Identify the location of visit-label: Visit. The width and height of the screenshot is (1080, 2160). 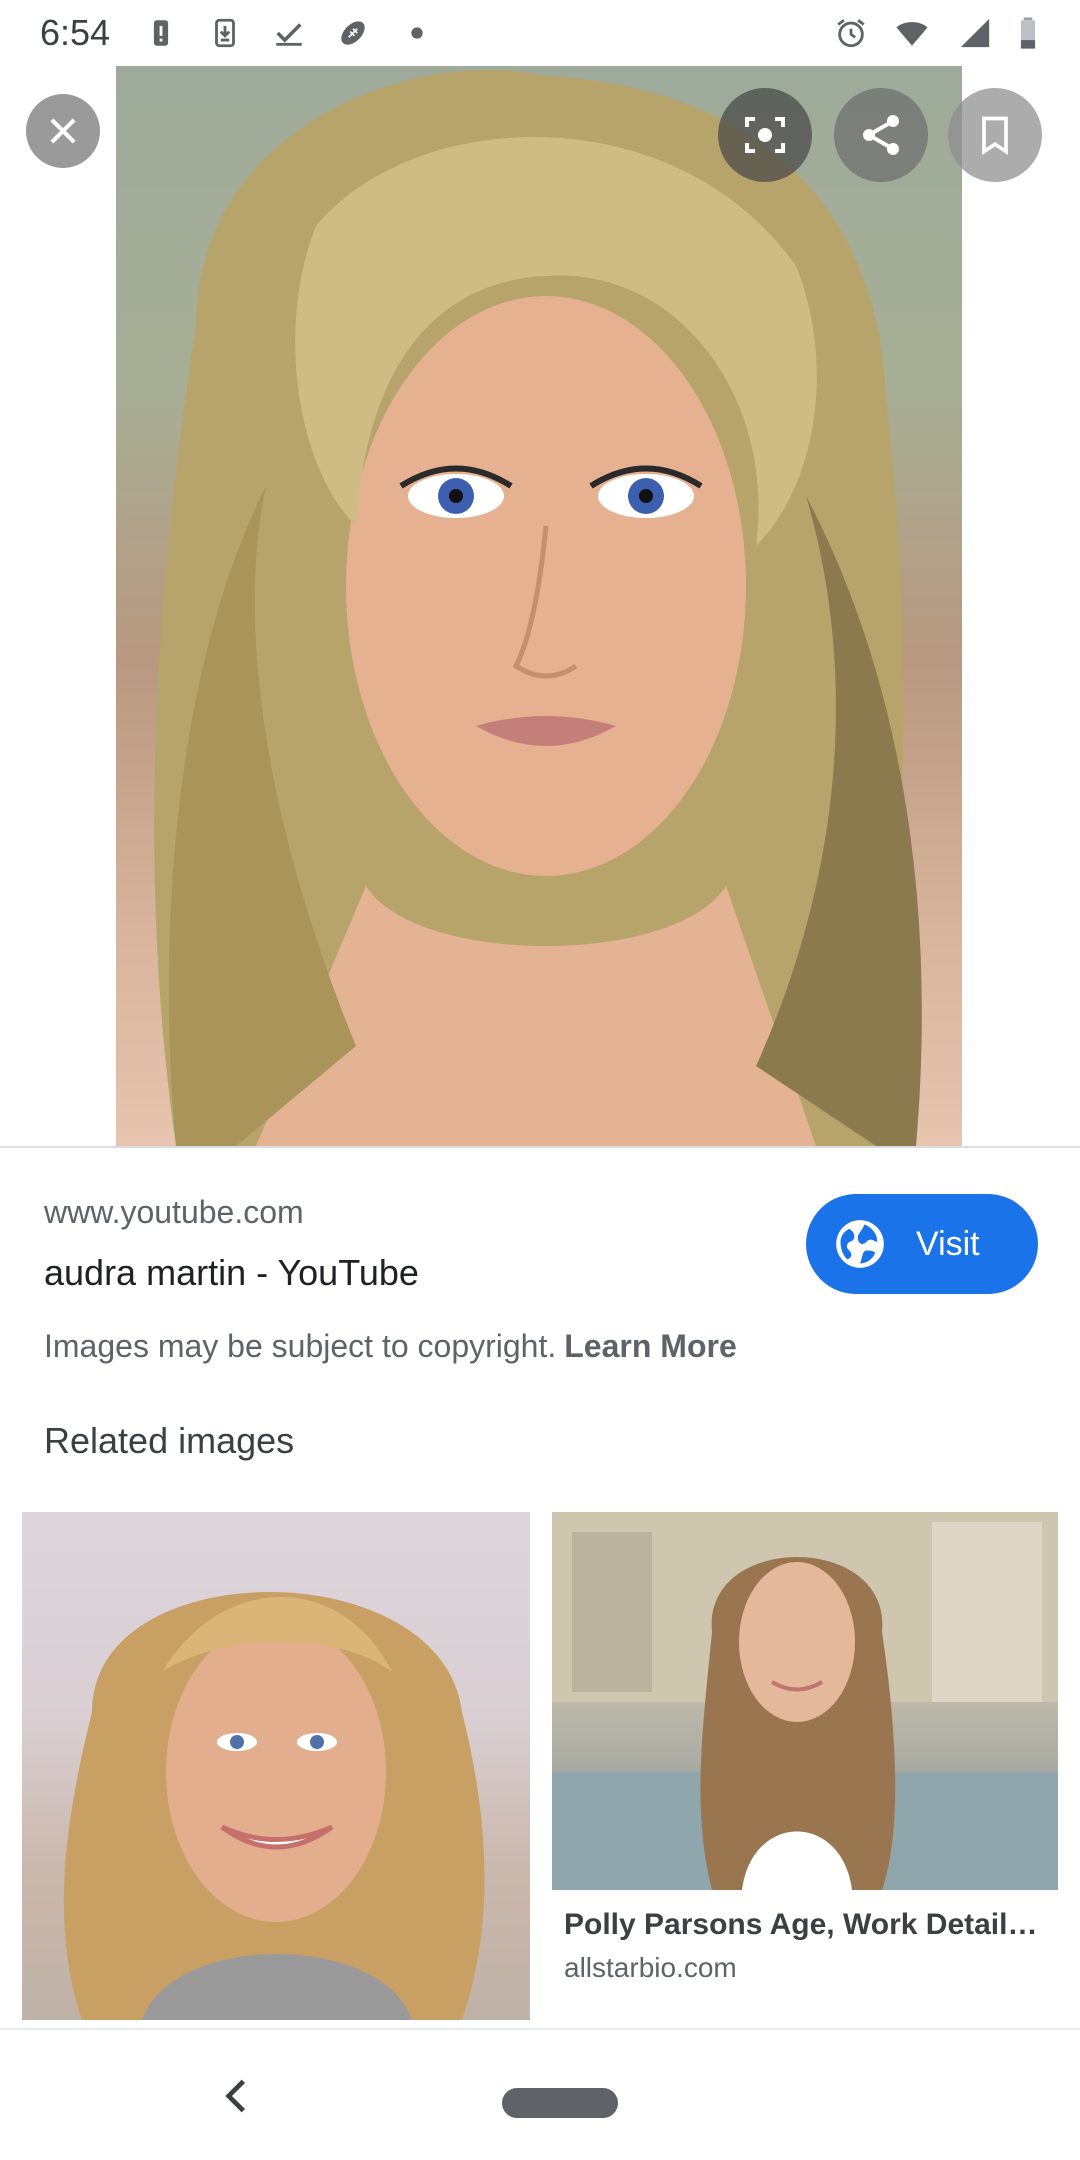
(948, 1243).